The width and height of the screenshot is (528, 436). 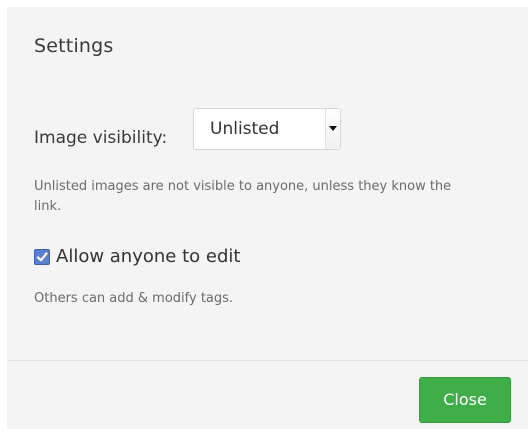 I want to click on checkmark-icon, so click(x=42, y=256).